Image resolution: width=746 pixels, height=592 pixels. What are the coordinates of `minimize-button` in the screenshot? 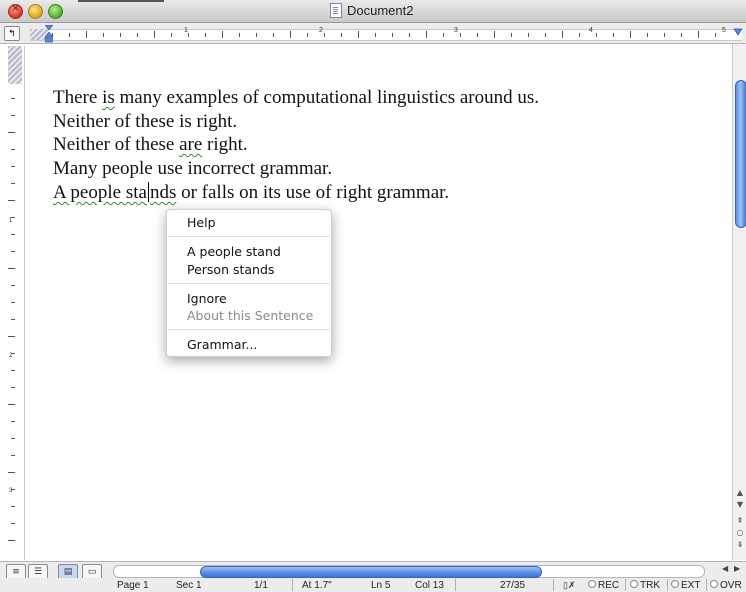 It's located at (35, 11).